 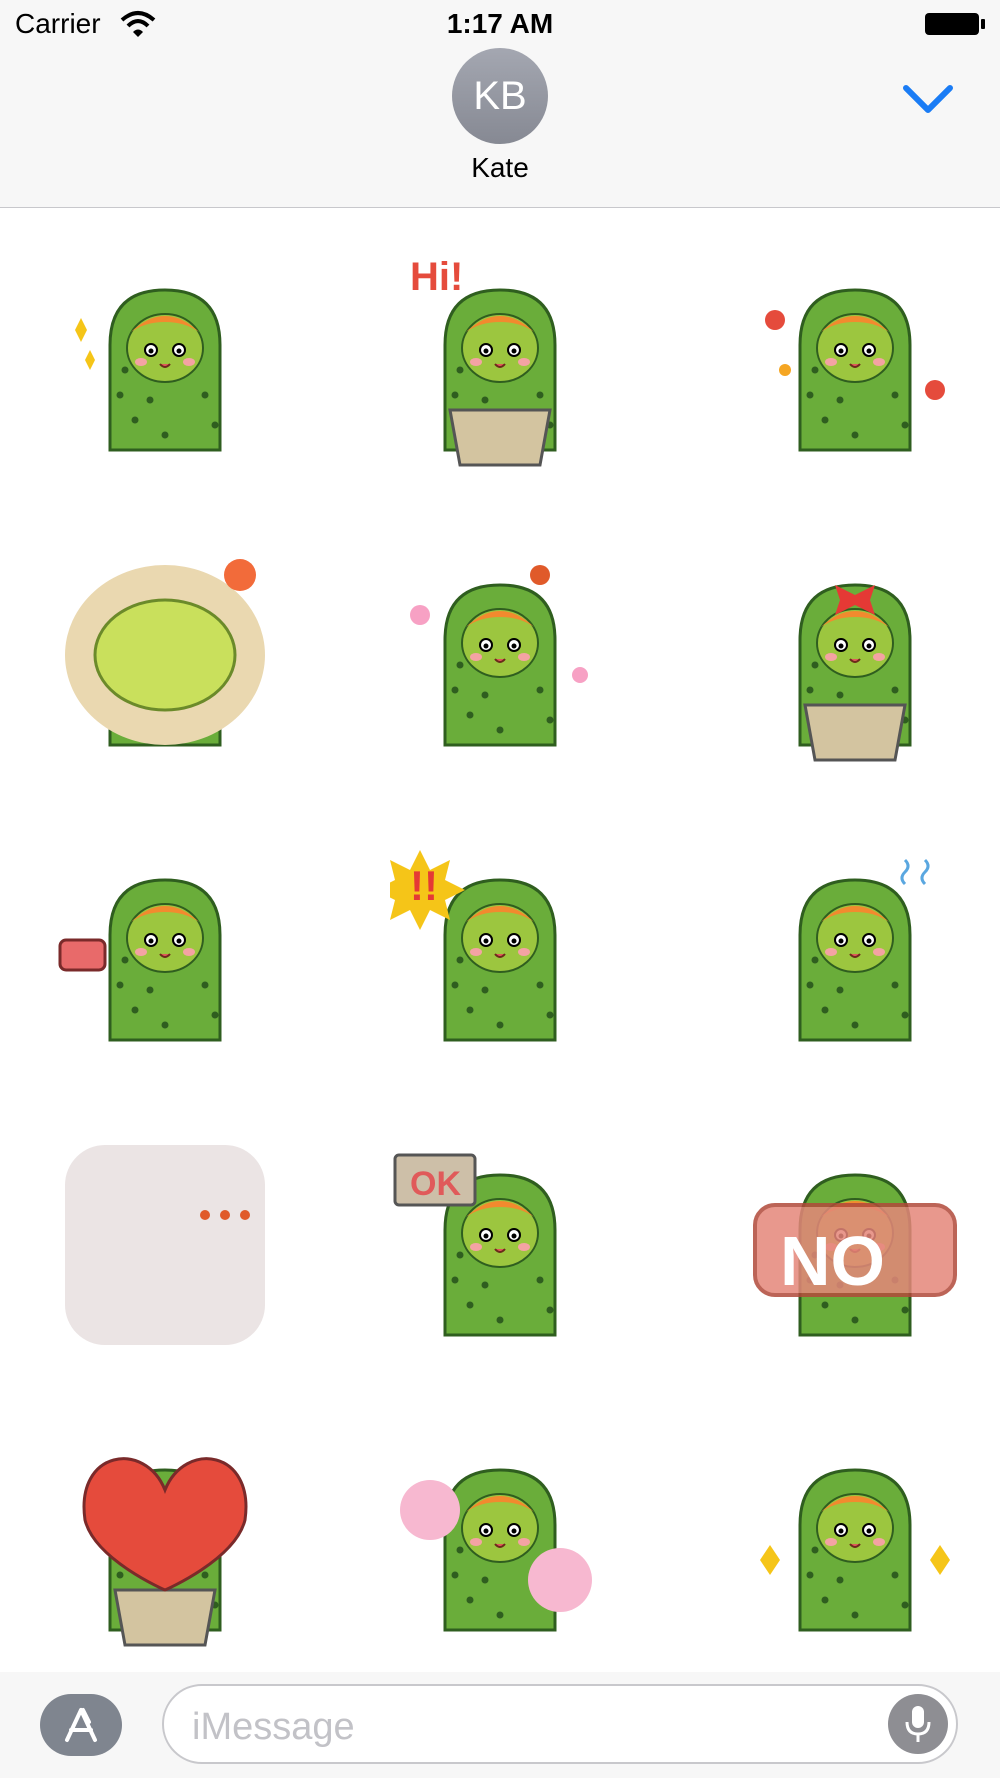 I want to click on message-placeholder: iMessage, so click(x=273, y=1727).